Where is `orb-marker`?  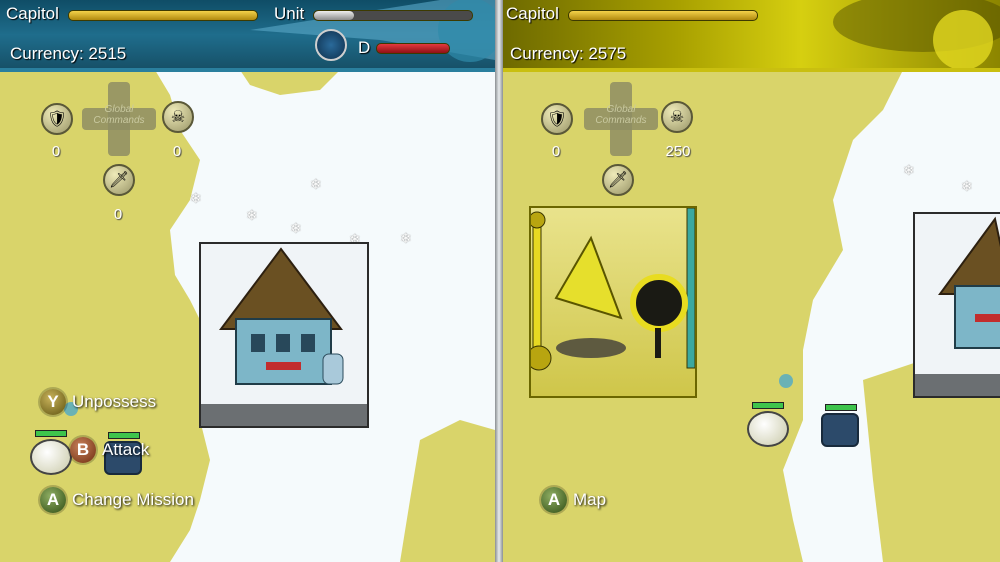 orb-marker is located at coordinates (786, 381).